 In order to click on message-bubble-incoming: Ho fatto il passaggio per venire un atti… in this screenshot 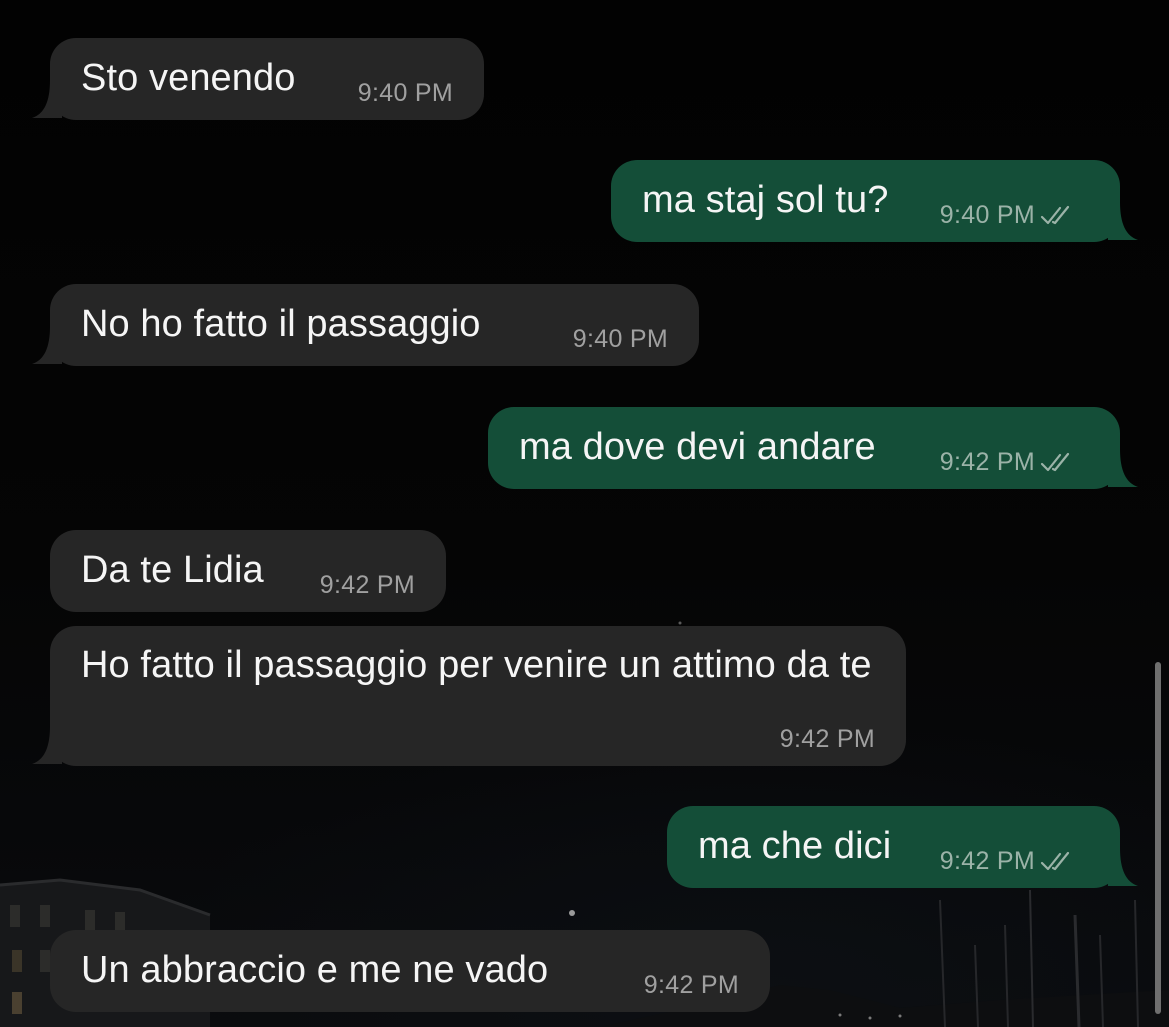, I will do `click(469, 696)`.